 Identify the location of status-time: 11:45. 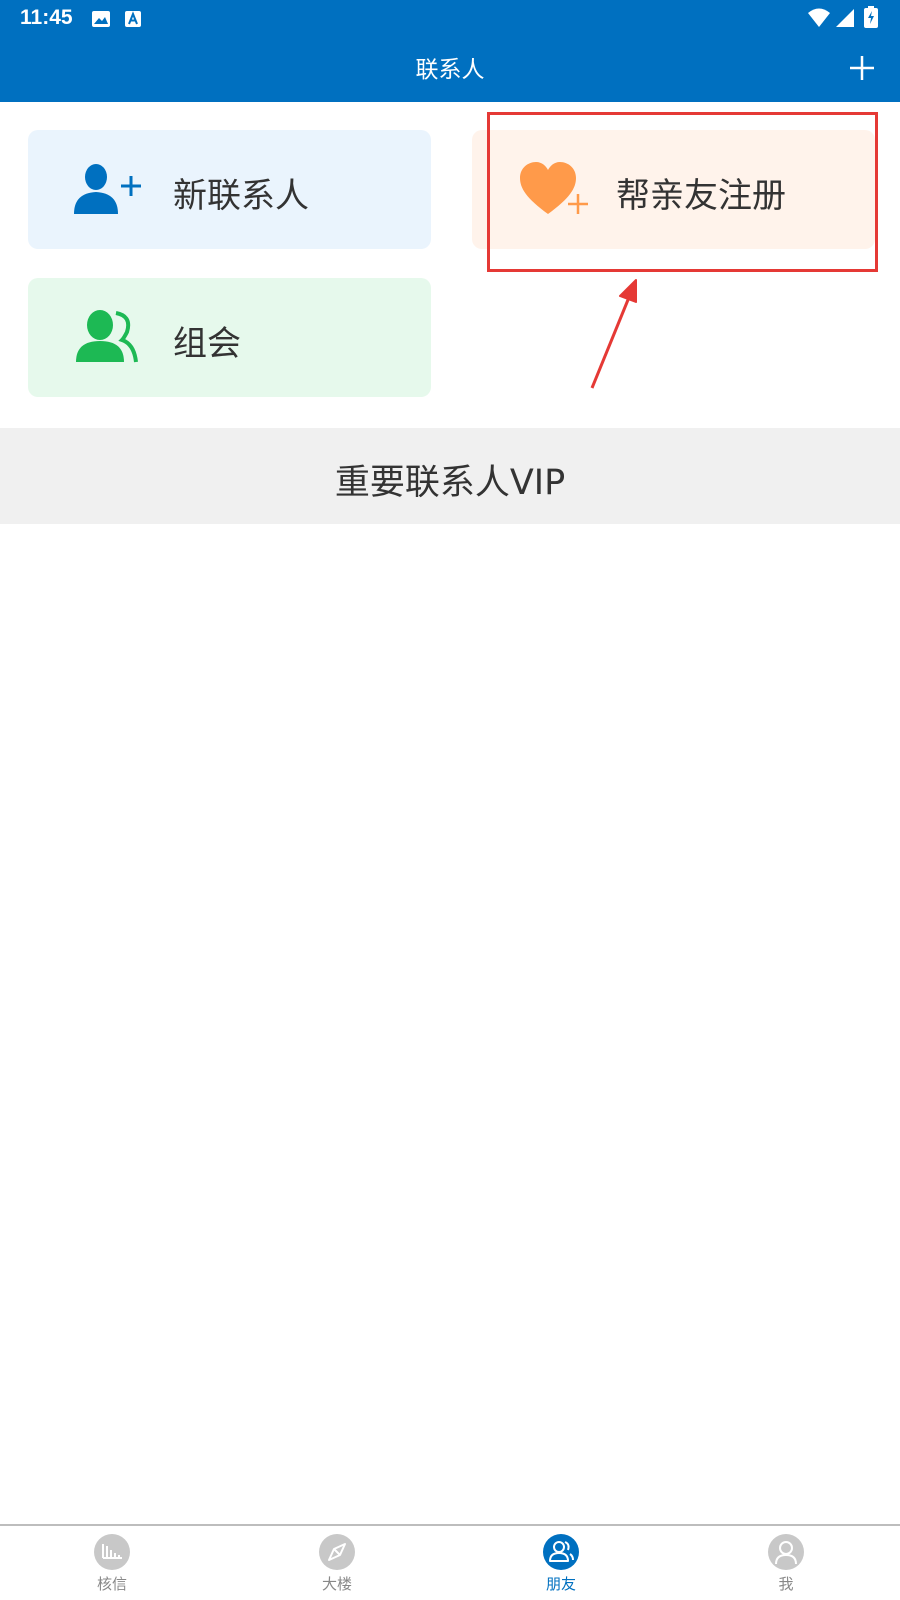
(46, 17).